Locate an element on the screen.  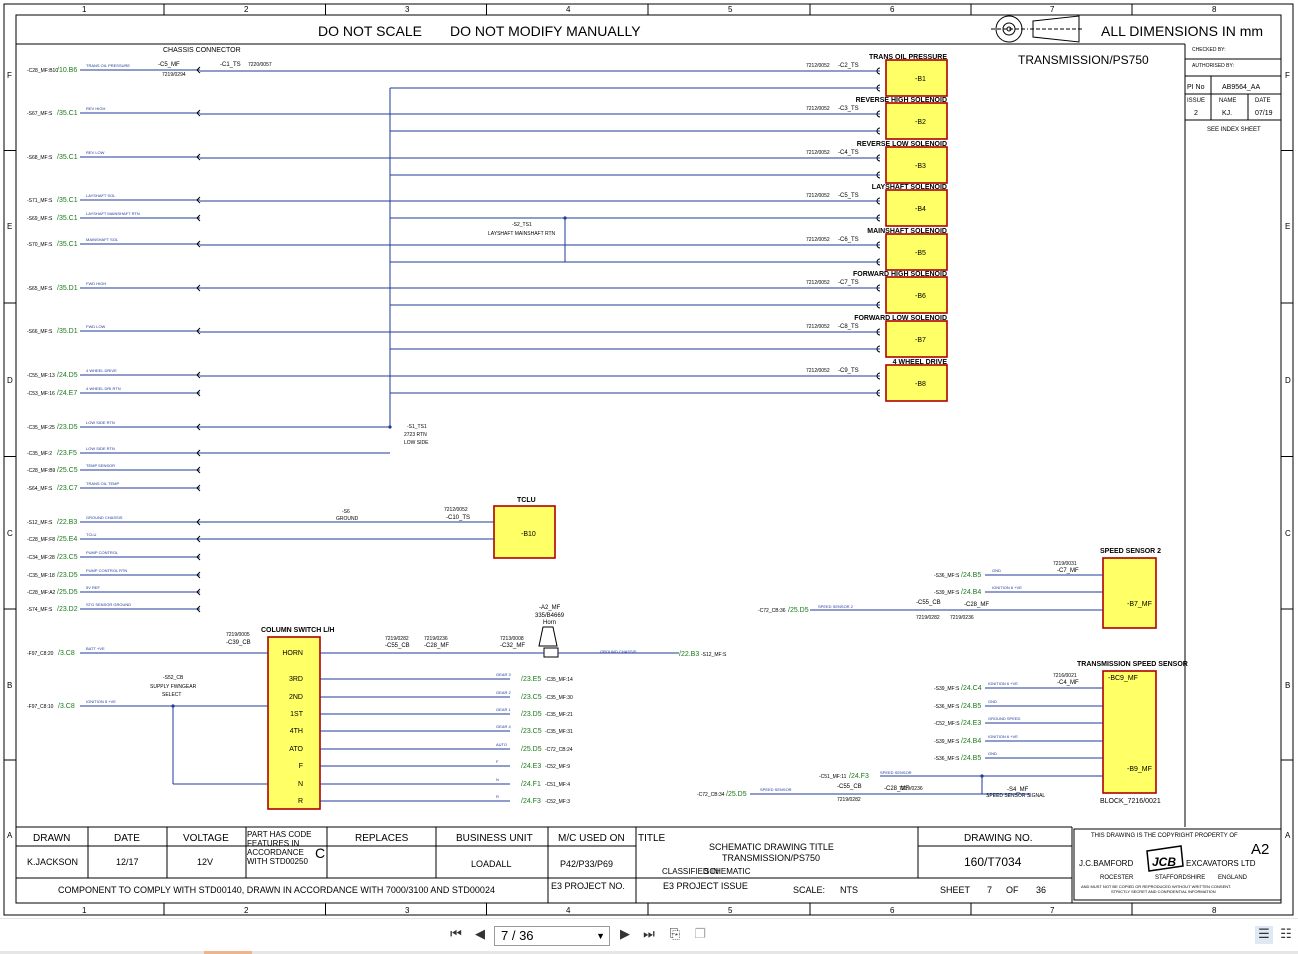
signal-name: TRANS OIL PRESSURE is located at coordinates (108, 65).